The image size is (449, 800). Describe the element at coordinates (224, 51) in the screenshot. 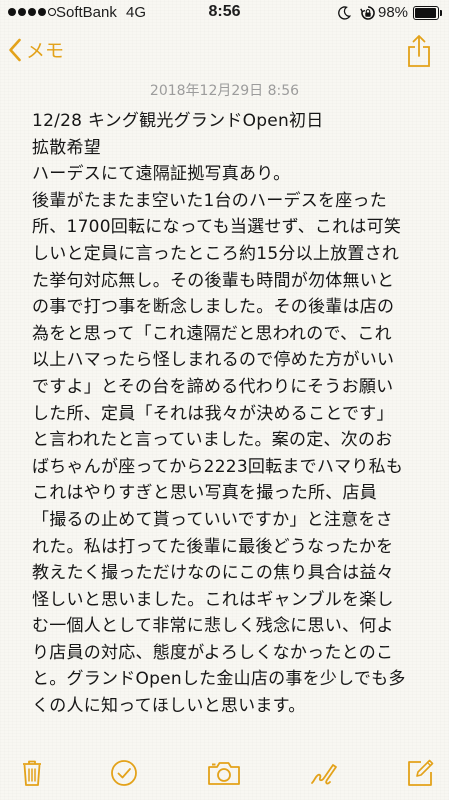

I see `navigation-bar: メモ` at that location.